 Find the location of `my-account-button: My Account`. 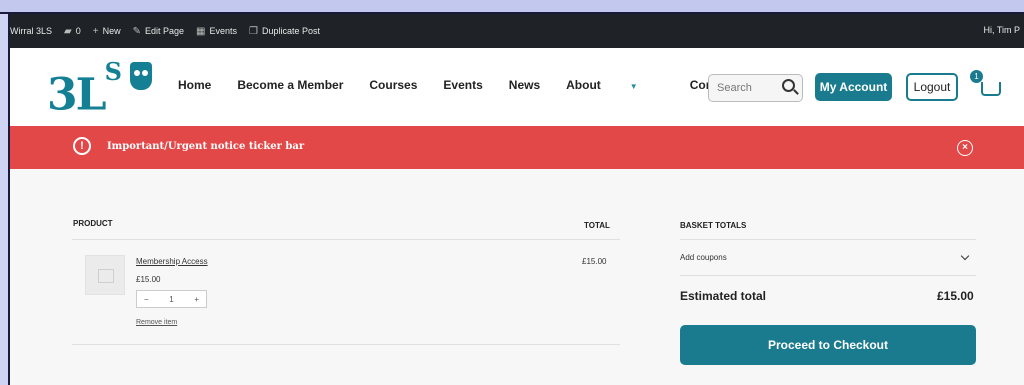

my-account-button: My Account is located at coordinates (853, 87).